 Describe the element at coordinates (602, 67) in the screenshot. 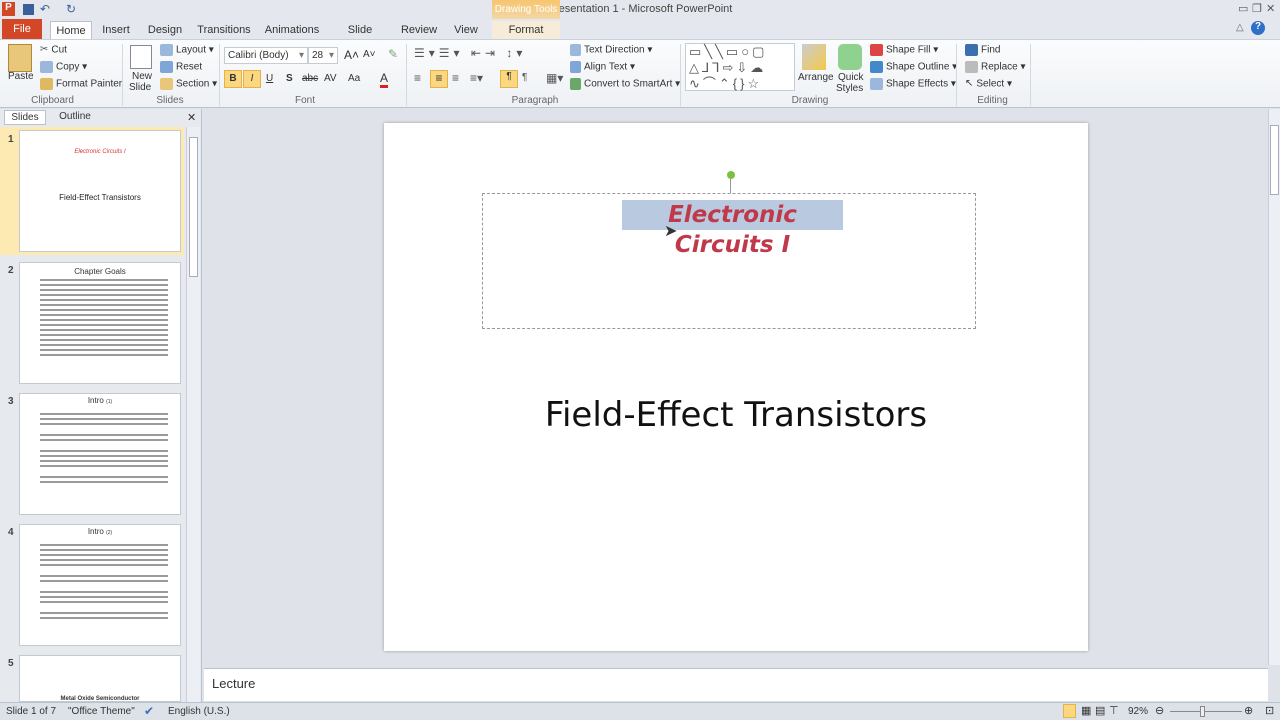

I see `align-text-button: Align Text ▾` at that location.